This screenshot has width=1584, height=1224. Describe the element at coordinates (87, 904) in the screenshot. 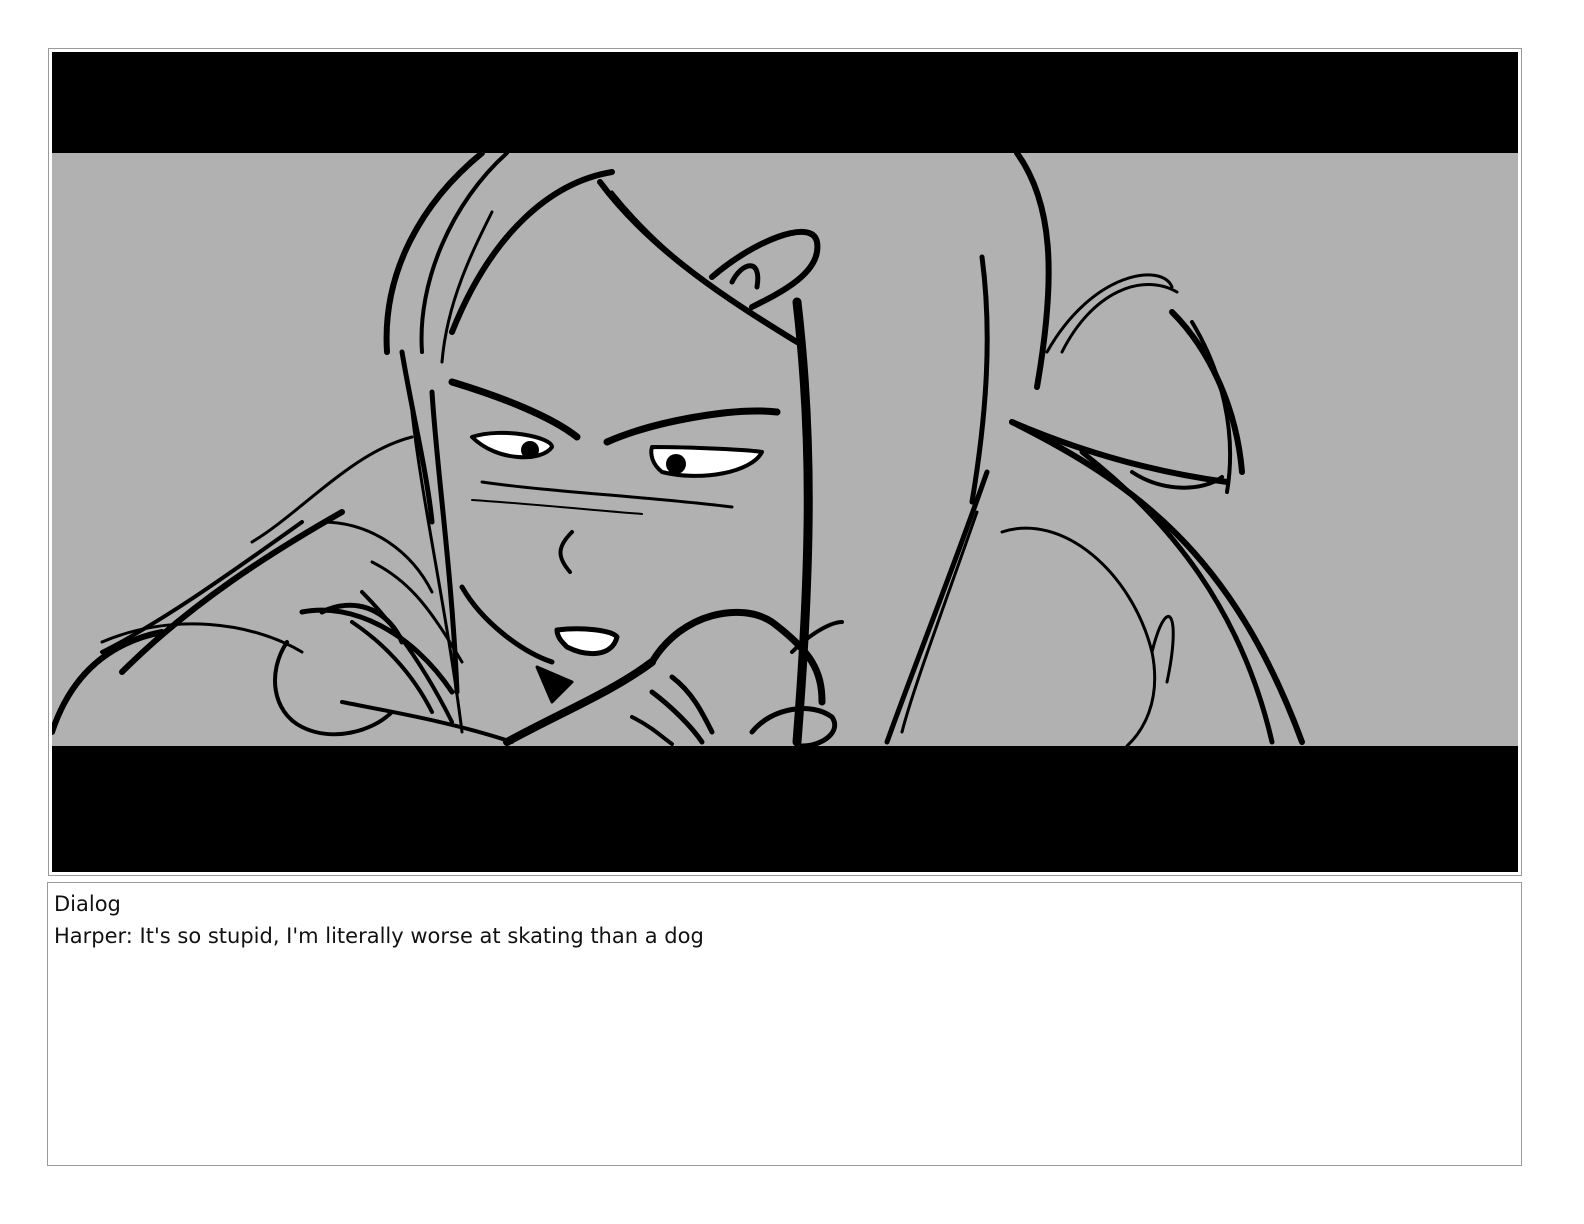

I see `dialog-heading: Dialog` at that location.